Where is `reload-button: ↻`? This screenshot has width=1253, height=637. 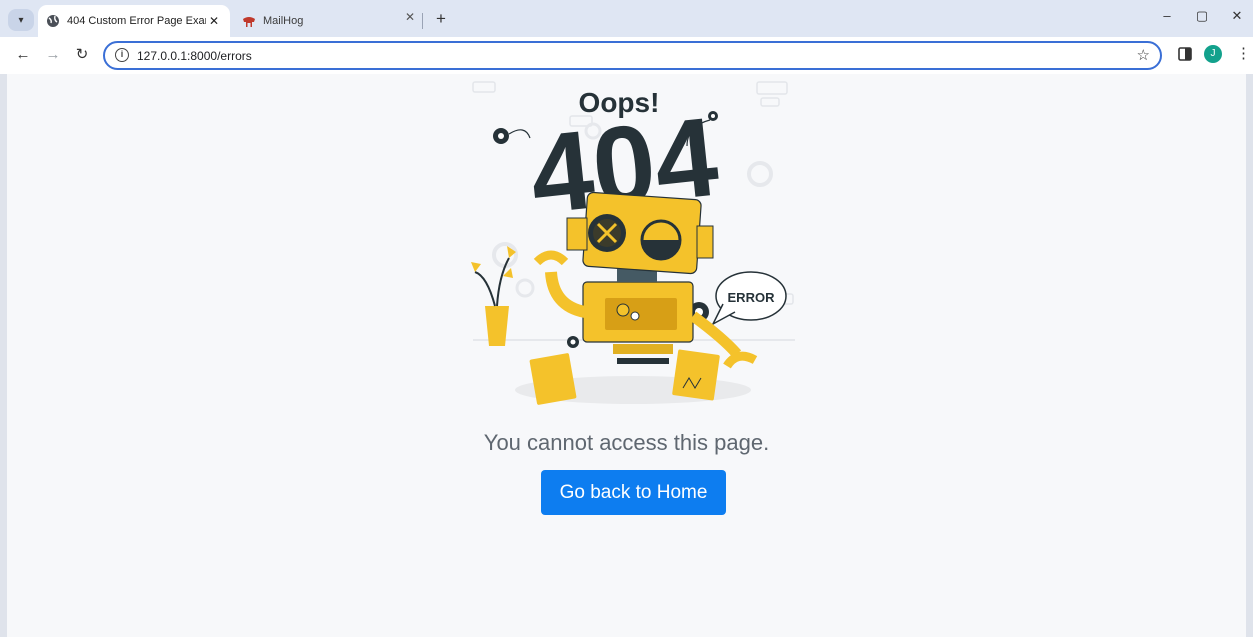
reload-button: ↻ is located at coordinates (82, 55).